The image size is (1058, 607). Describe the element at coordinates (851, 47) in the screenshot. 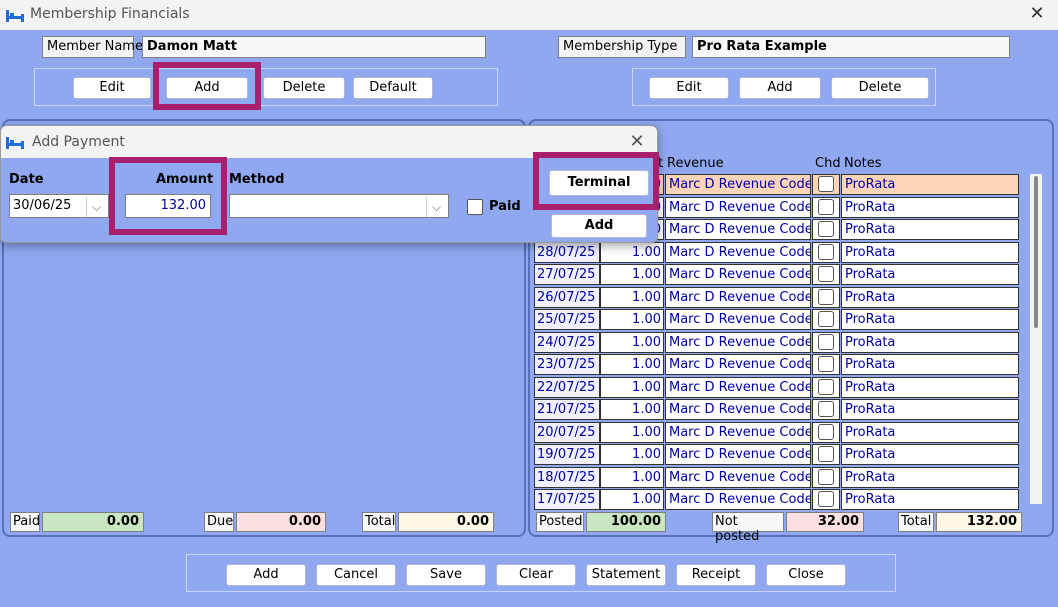

I see `membership-type-field: Pro Rata Example` at that location.